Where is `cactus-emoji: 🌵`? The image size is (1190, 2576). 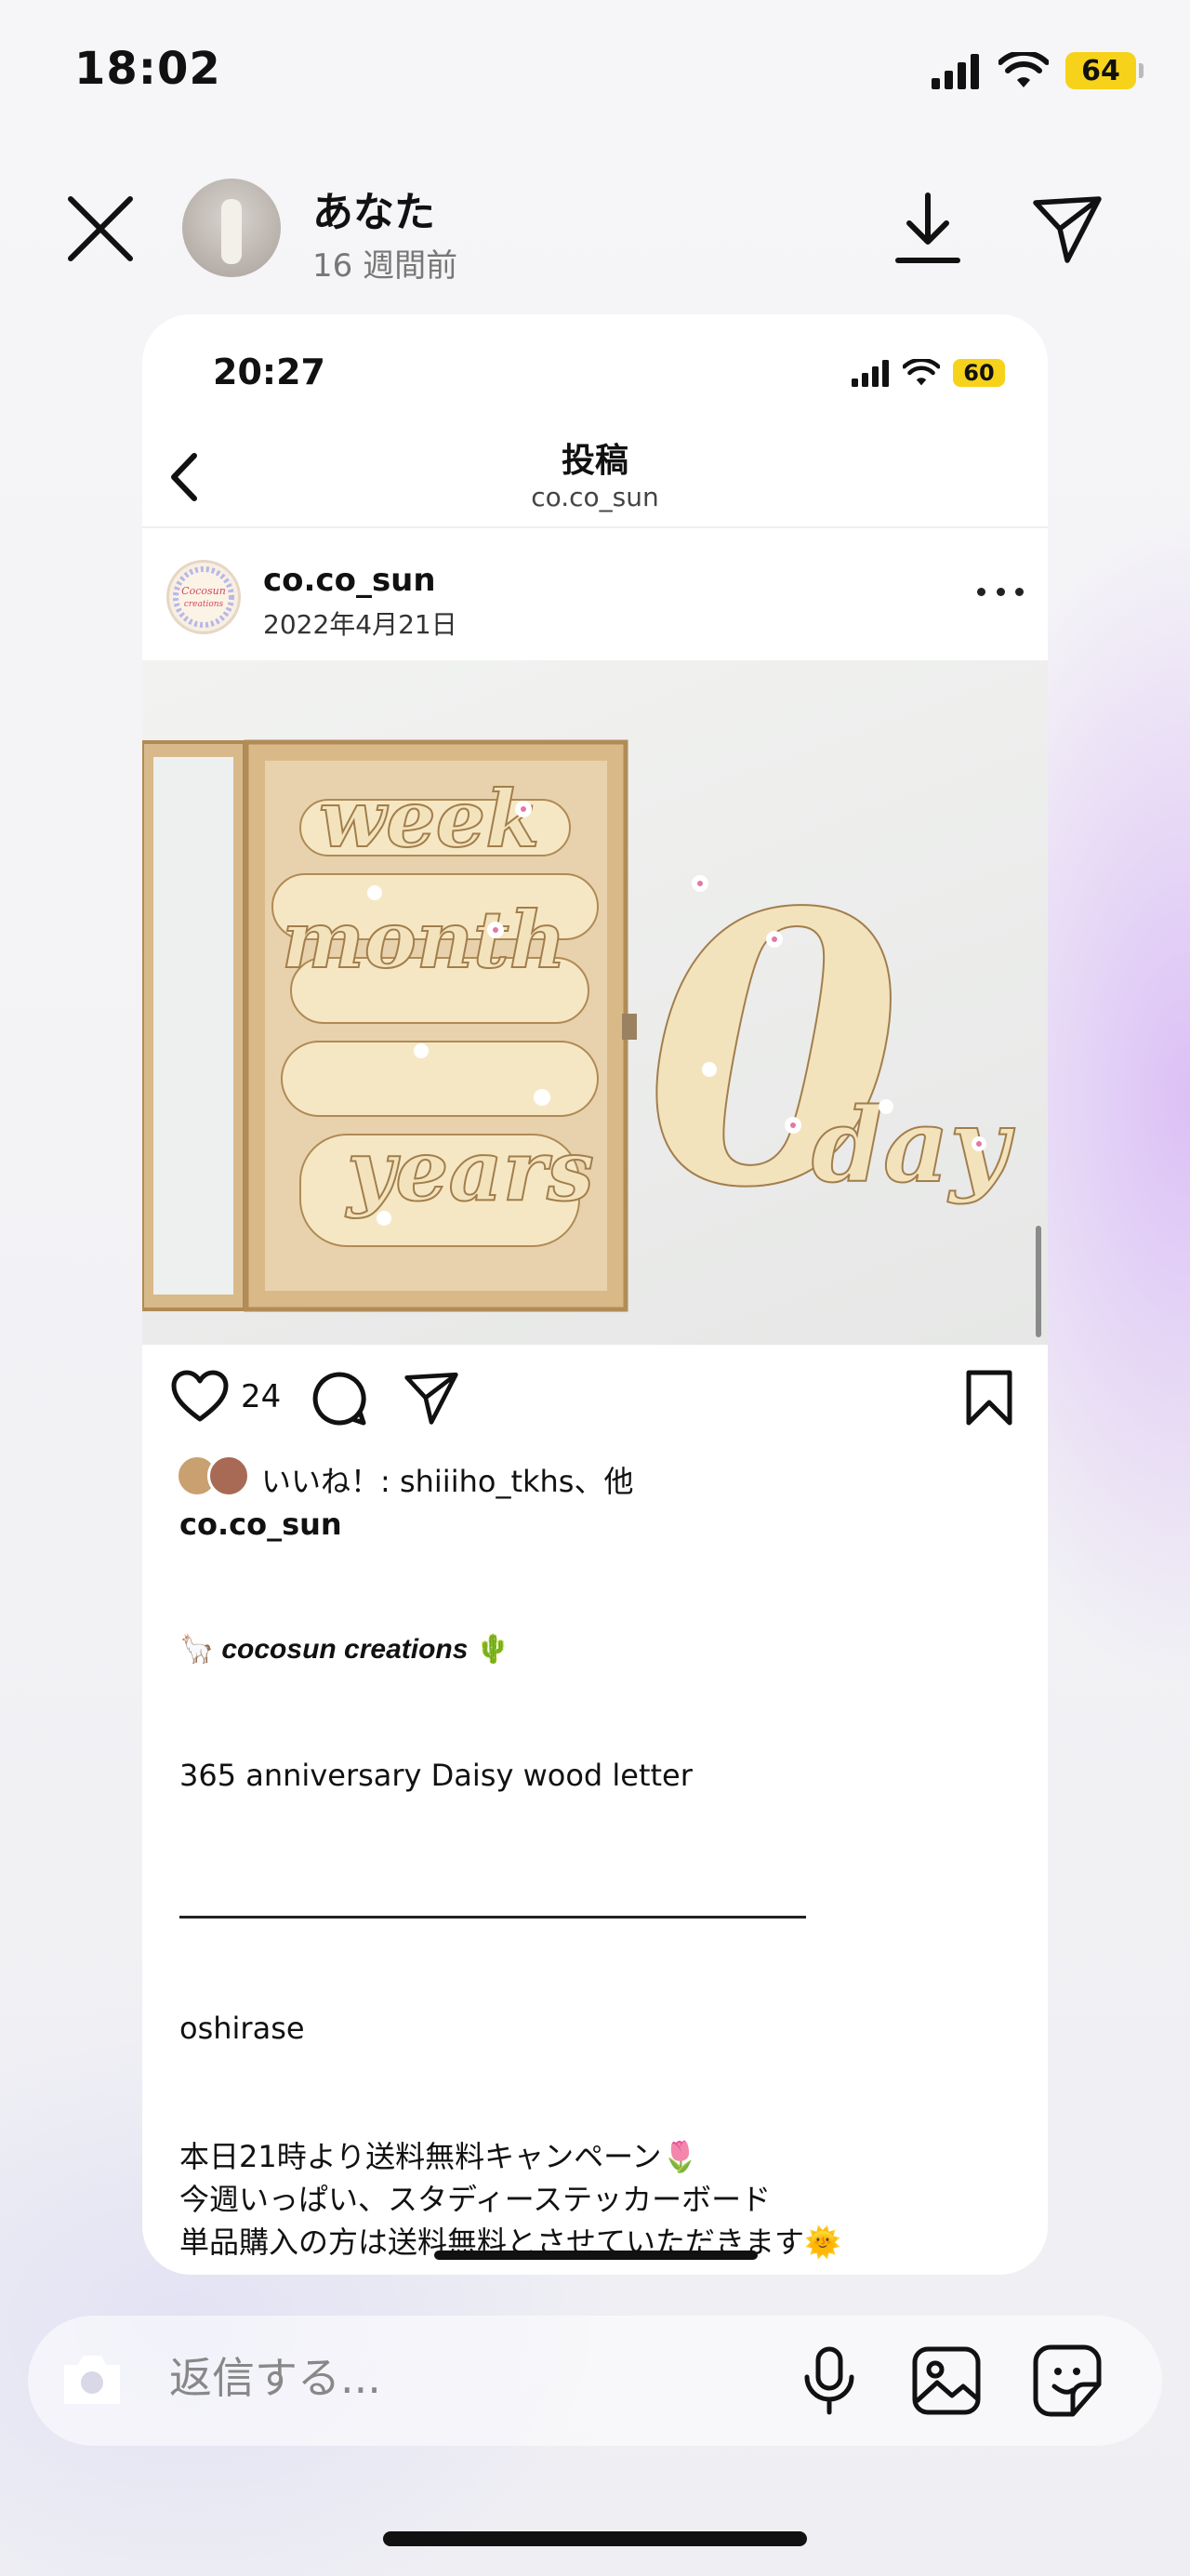 cactus-emoji: 🌵 is located at coordinates (492, 1649).